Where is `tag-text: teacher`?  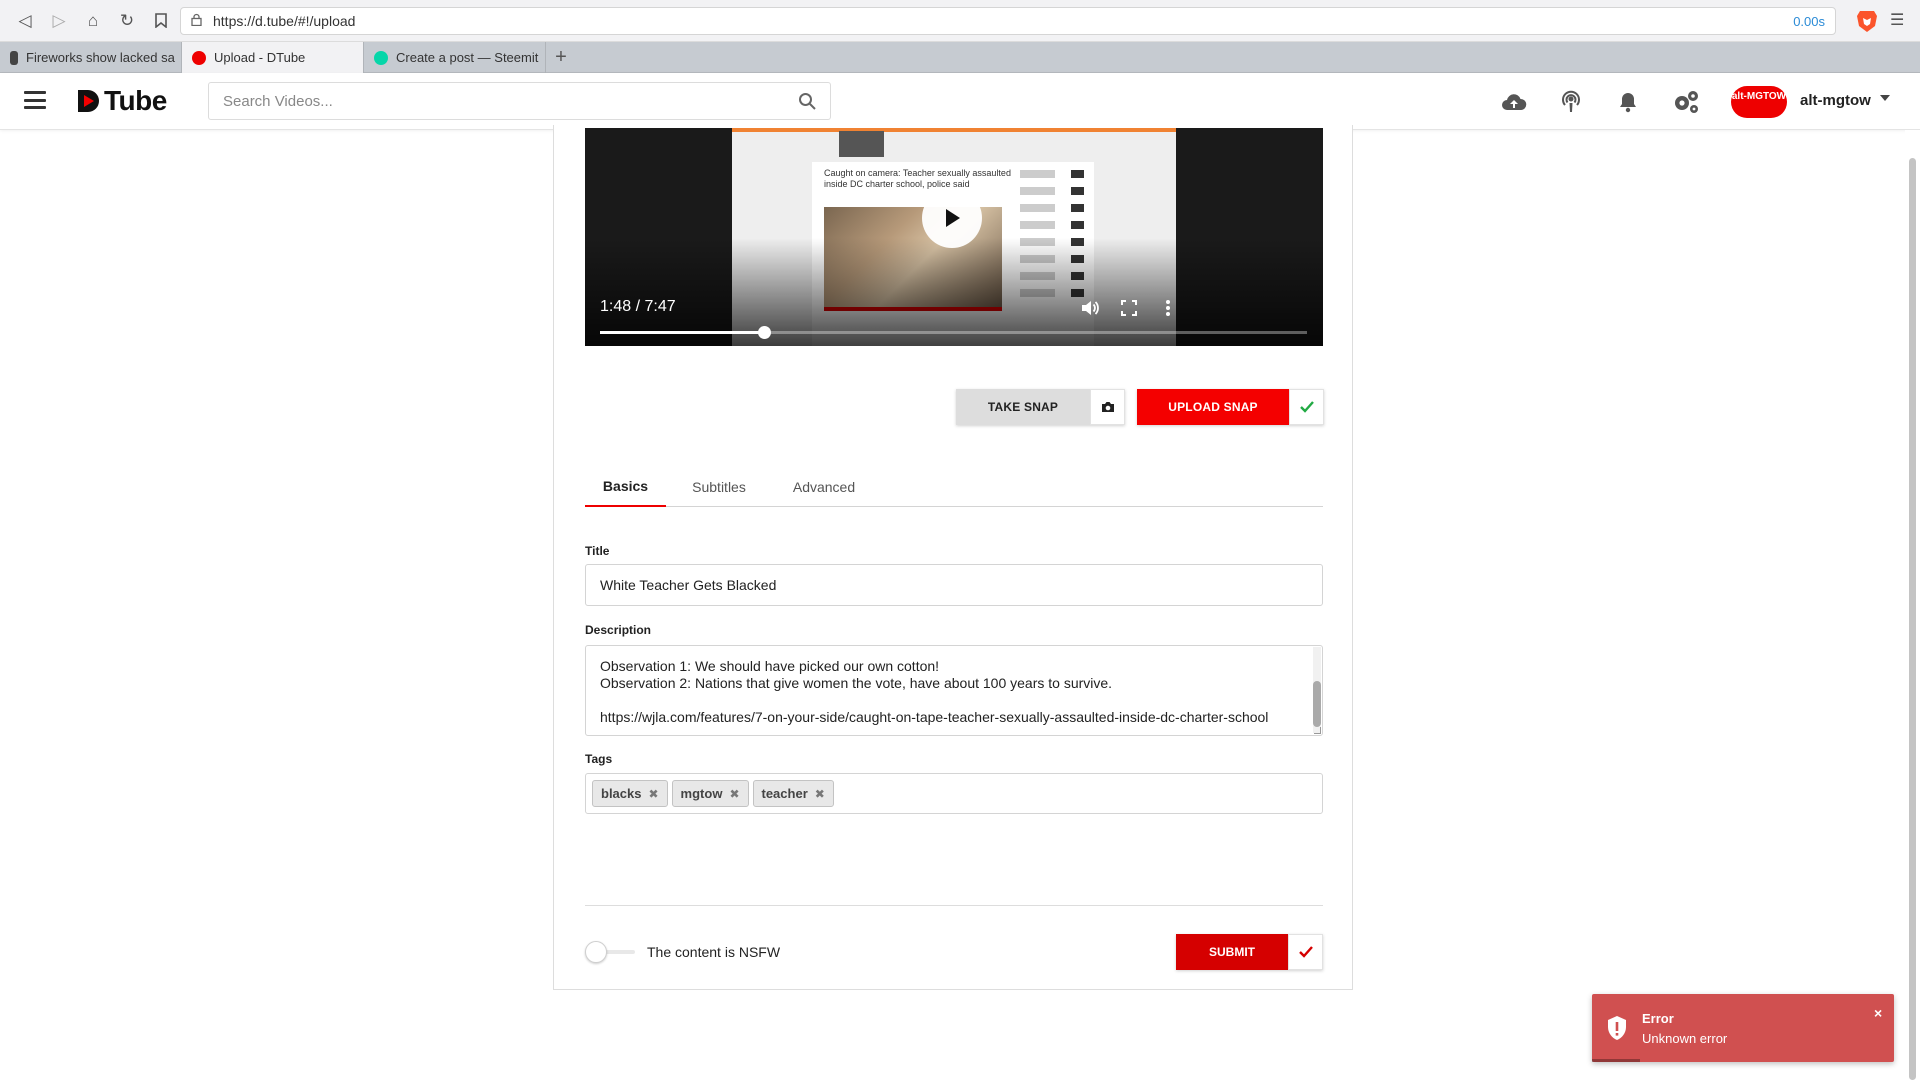
tag-text: teacher is located at coordinates (784, 793).